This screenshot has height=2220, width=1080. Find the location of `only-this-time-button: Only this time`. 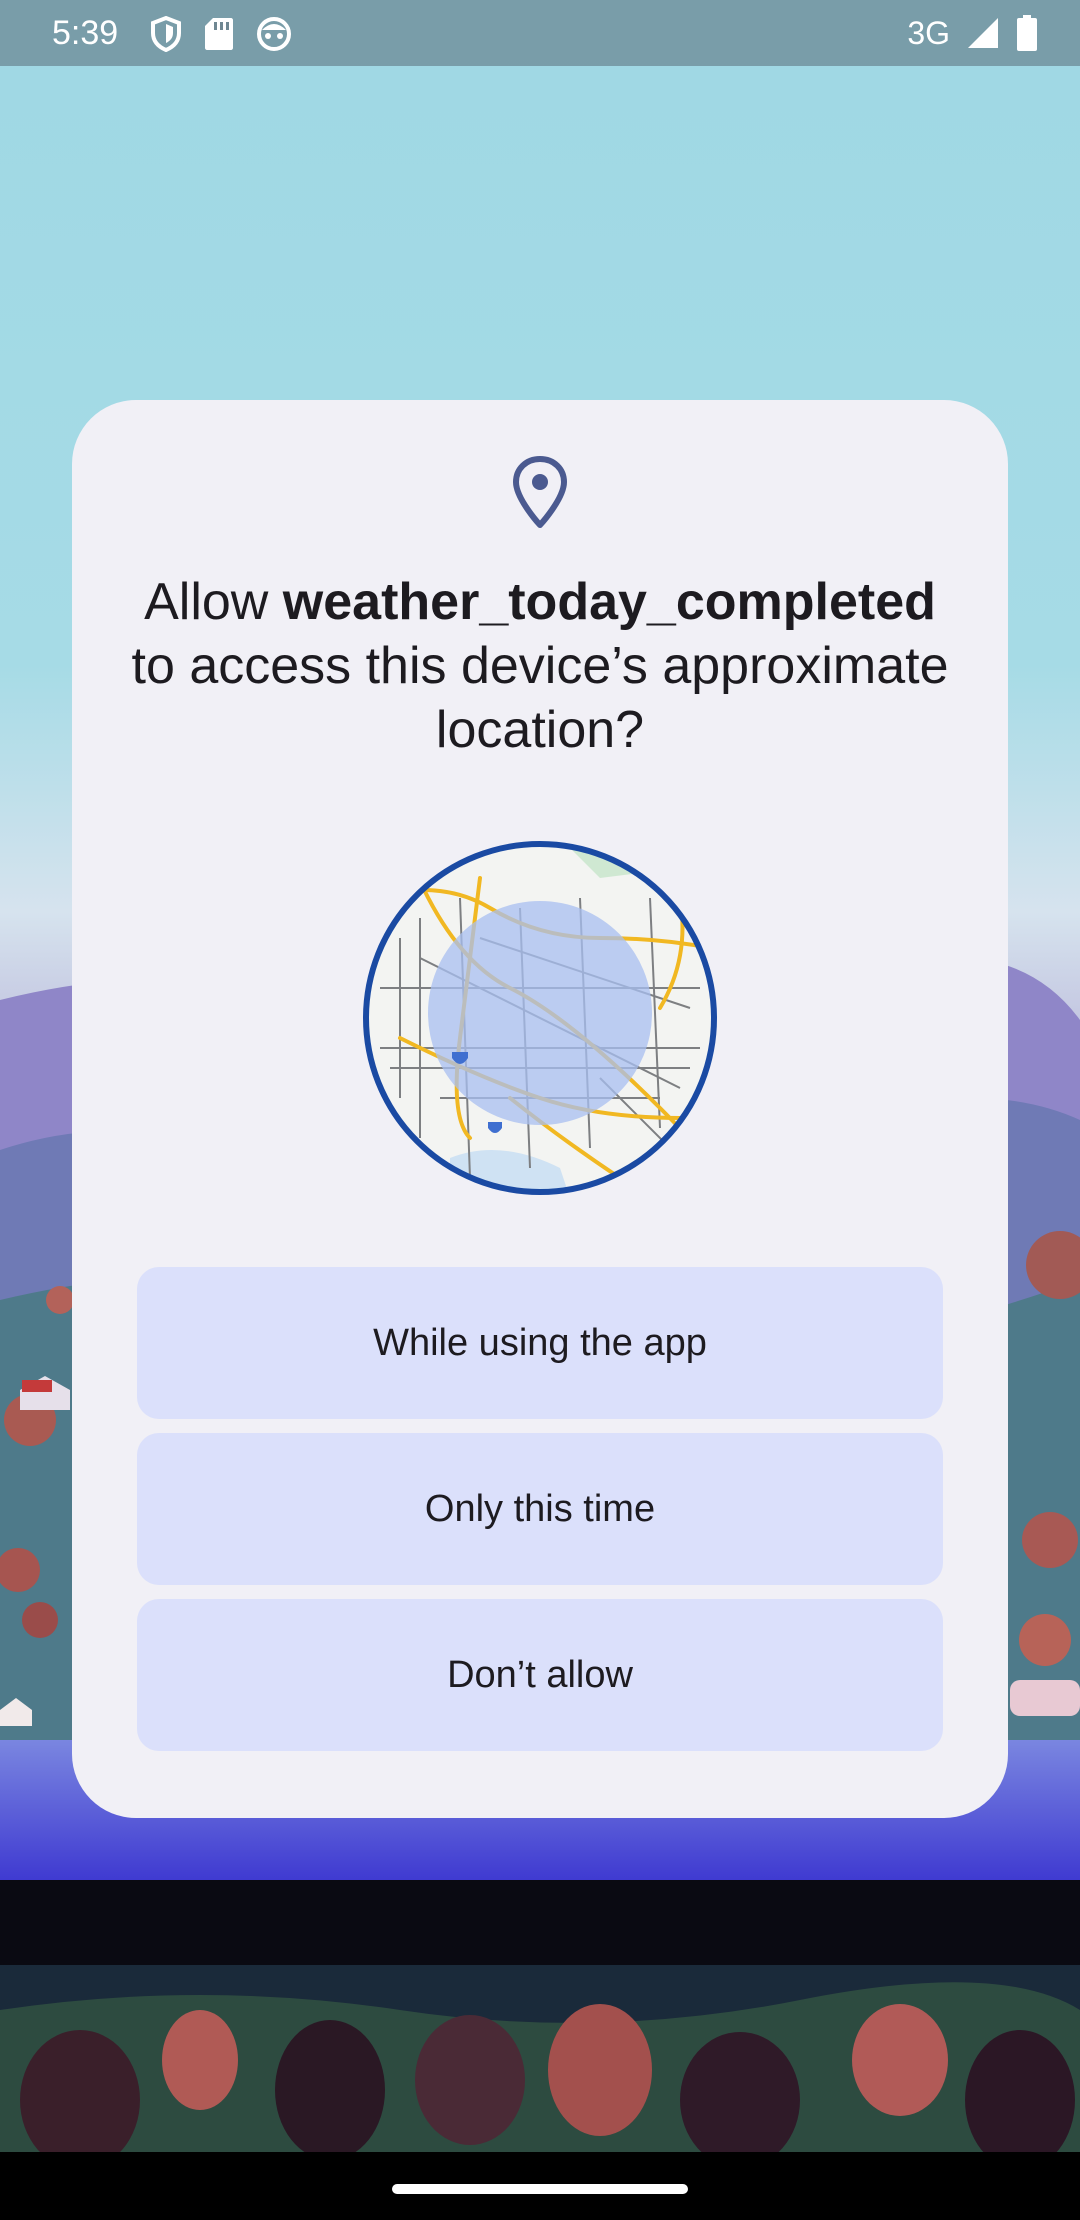

only-this-time-button: Only this time is located at coordinates (540, 1509).